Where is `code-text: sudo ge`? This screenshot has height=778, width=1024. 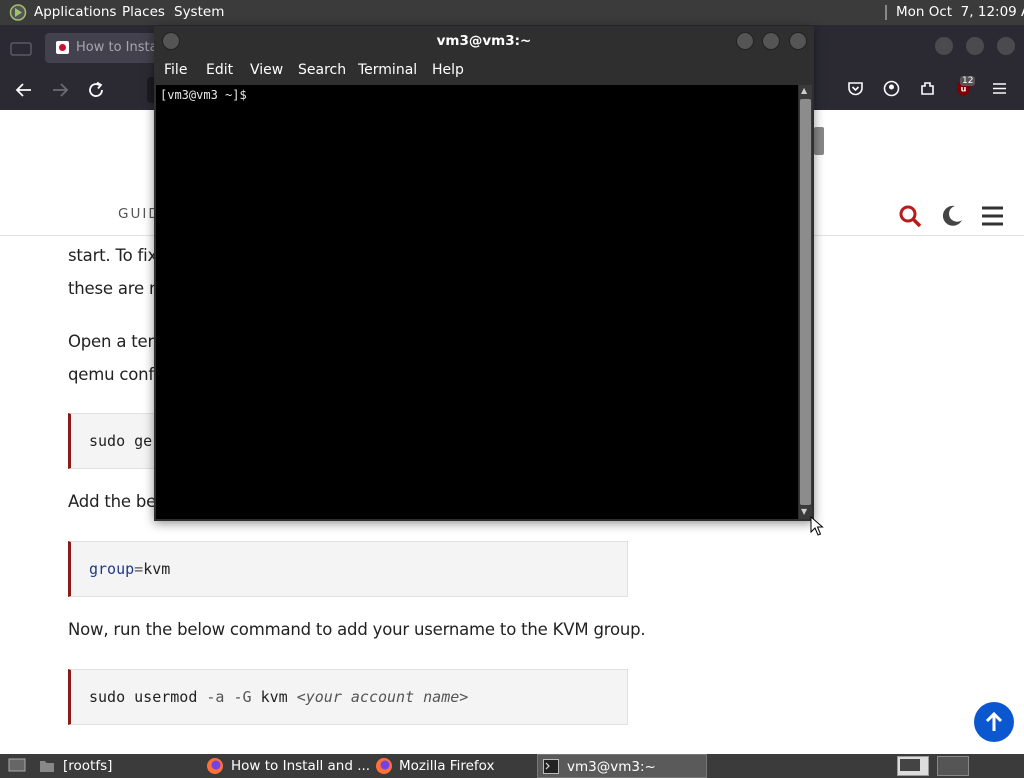 code-text: sudo ge is located at coordinates (121, 441).